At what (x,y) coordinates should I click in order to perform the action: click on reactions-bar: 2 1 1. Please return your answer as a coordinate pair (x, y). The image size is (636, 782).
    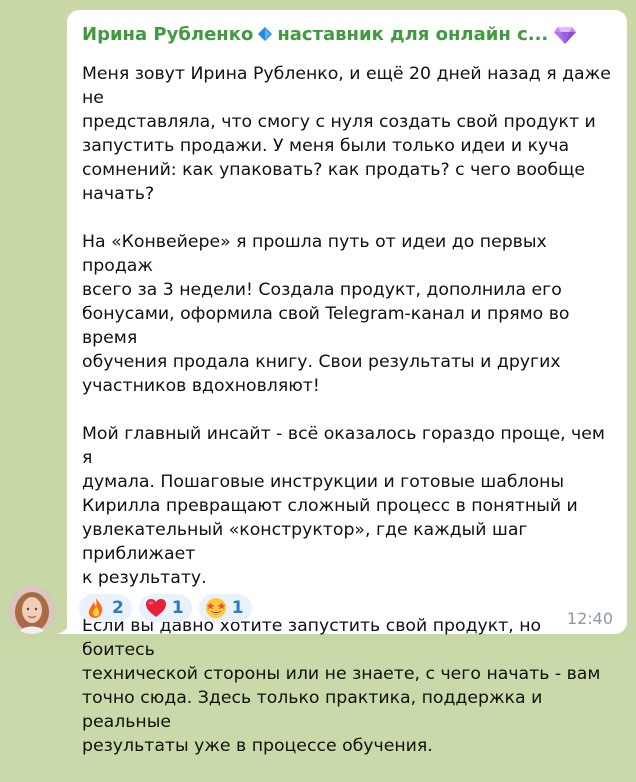
    Looking at the image, I should click on (165, 608).